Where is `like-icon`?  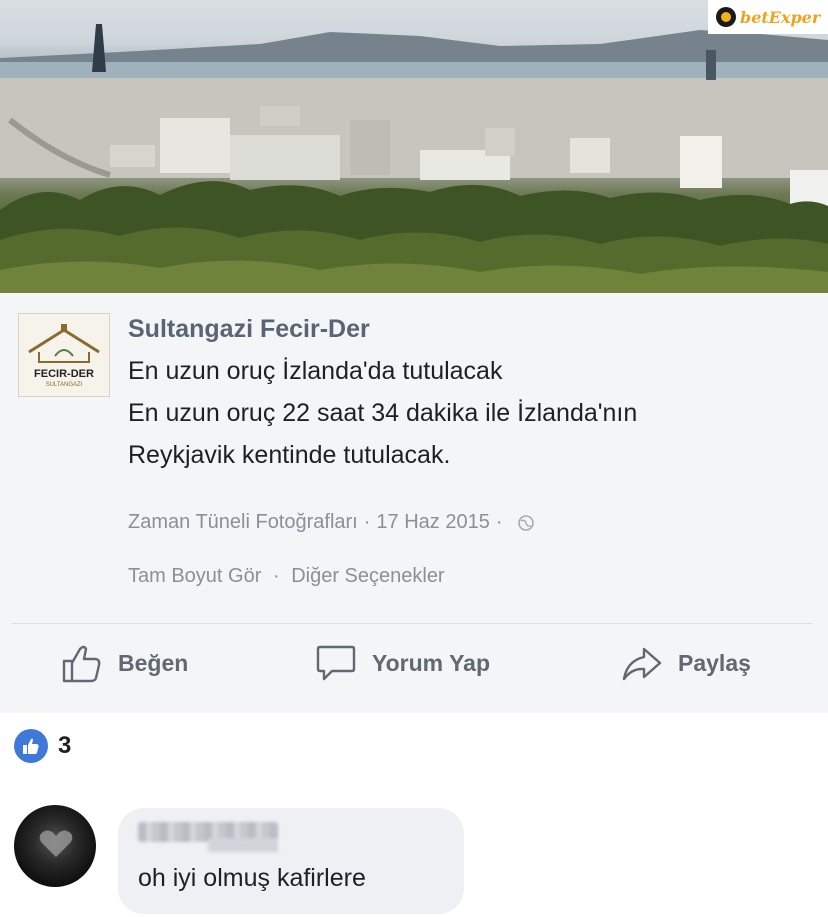 like-icon is located at coordinates (31, 746).